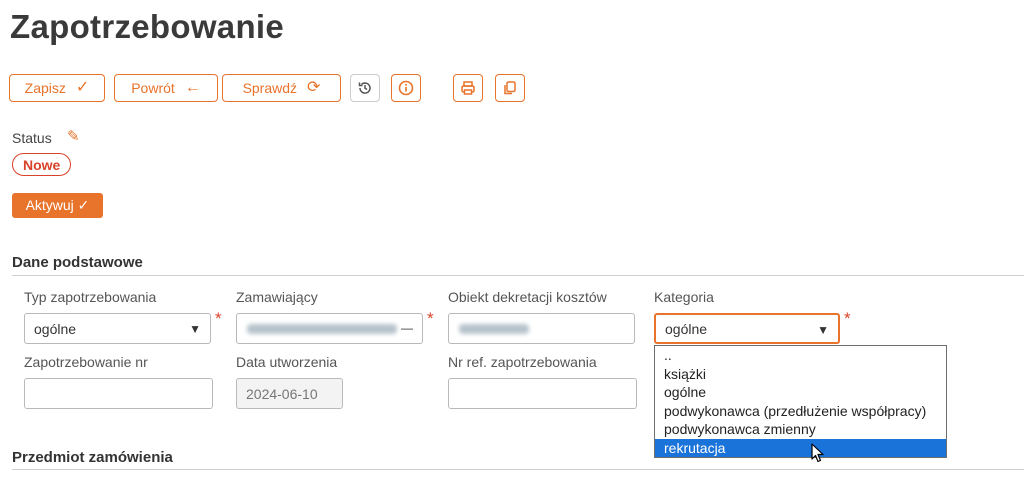  What do you see at coordinates (282, 393) in the screenshot?
I see `created-date-value: 2024-06-10` at bounding box center [282, 393].